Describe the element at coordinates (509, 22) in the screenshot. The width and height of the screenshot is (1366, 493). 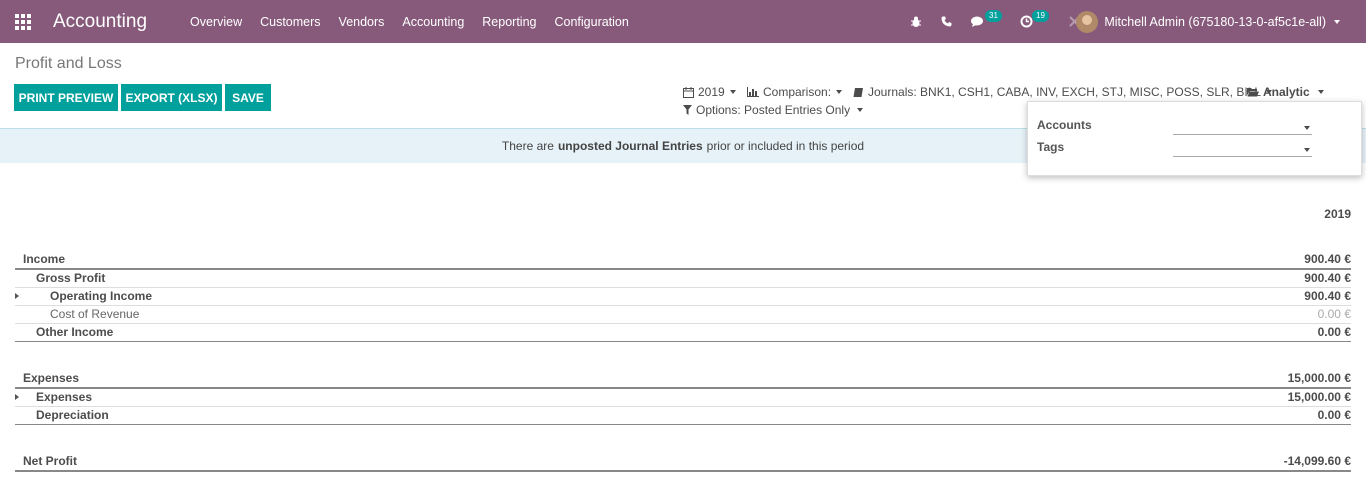
I see `menu-reporting: Reporting` at that location.